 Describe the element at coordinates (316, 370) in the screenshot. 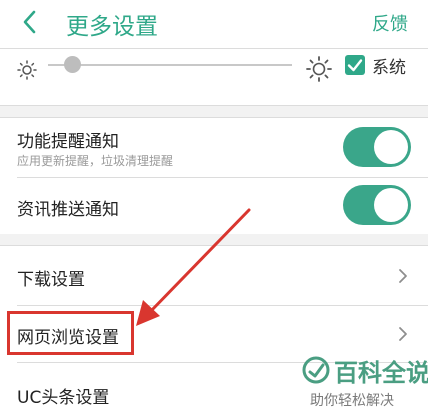

I see `watermark-logo-icon` at that location.